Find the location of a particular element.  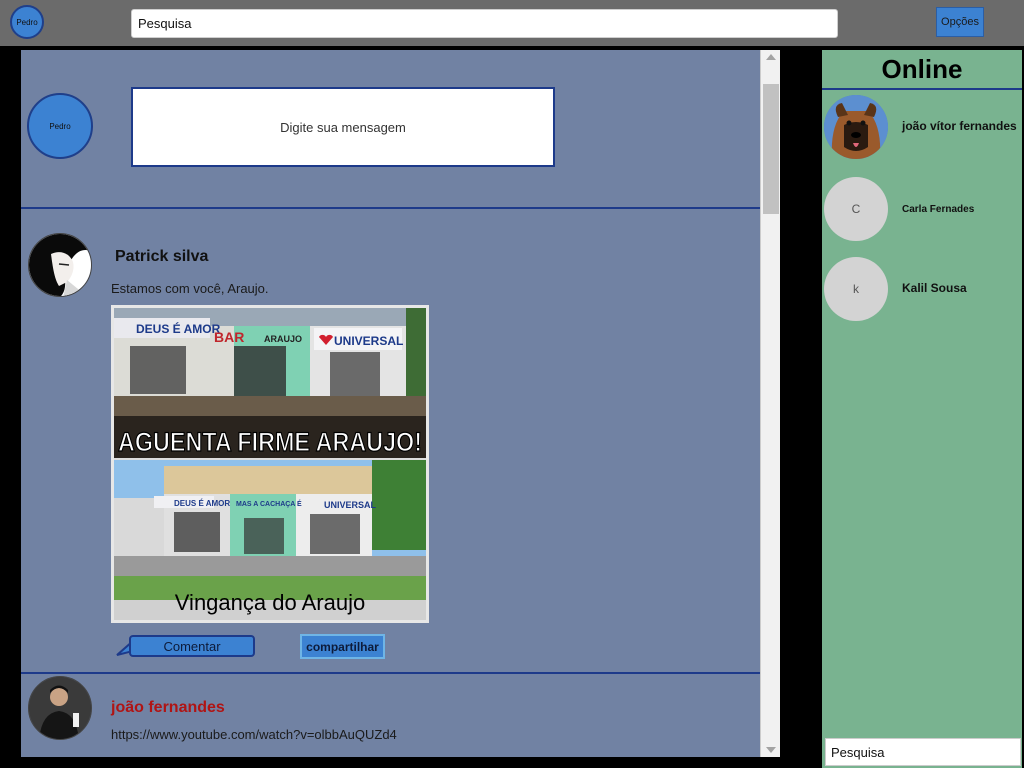

contact-name: Carla Fernades is located at coordinates (938, 209).